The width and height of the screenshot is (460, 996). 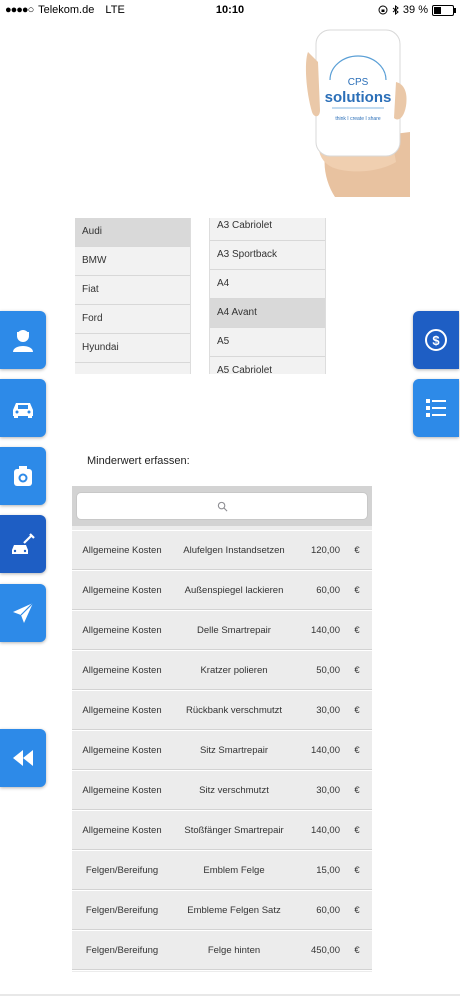 I want to click on row-item-name: Kratzer polieren, so click(x=234, y=670).